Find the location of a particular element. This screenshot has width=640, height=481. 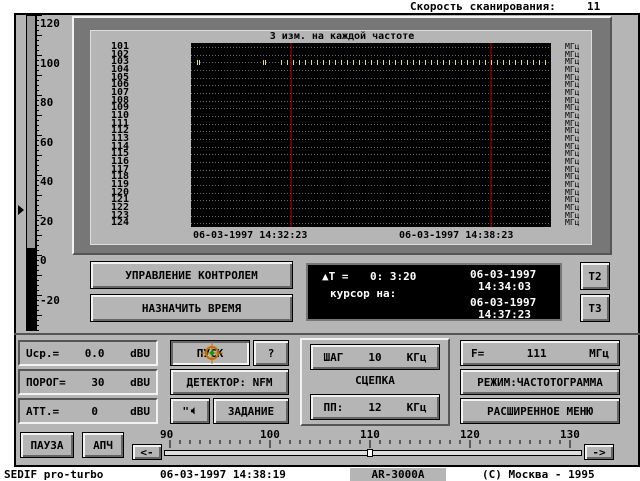

mode-button: РЕЖИМ:ЧАСТОТОГРАММА is located at coordinates (540, 382).